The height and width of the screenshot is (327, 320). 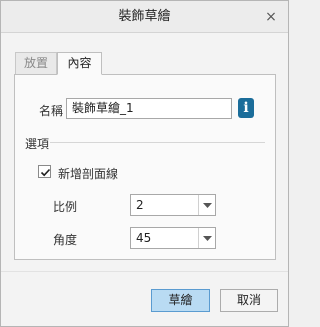 I want to click on sketch-button: 草繪, so click(x=180, y=300).